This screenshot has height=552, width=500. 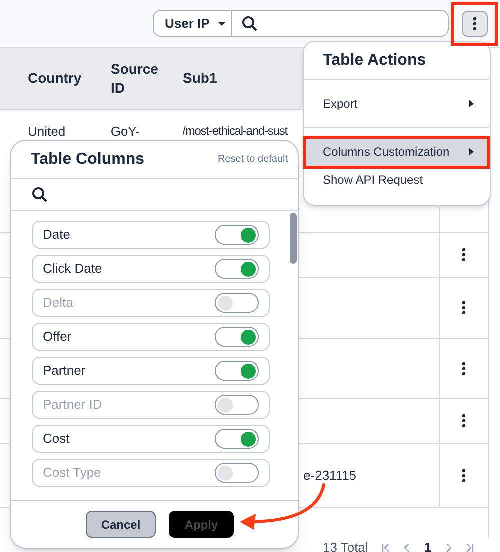 I want to click on table-cell: GoY-, so click(x=125, y=131).